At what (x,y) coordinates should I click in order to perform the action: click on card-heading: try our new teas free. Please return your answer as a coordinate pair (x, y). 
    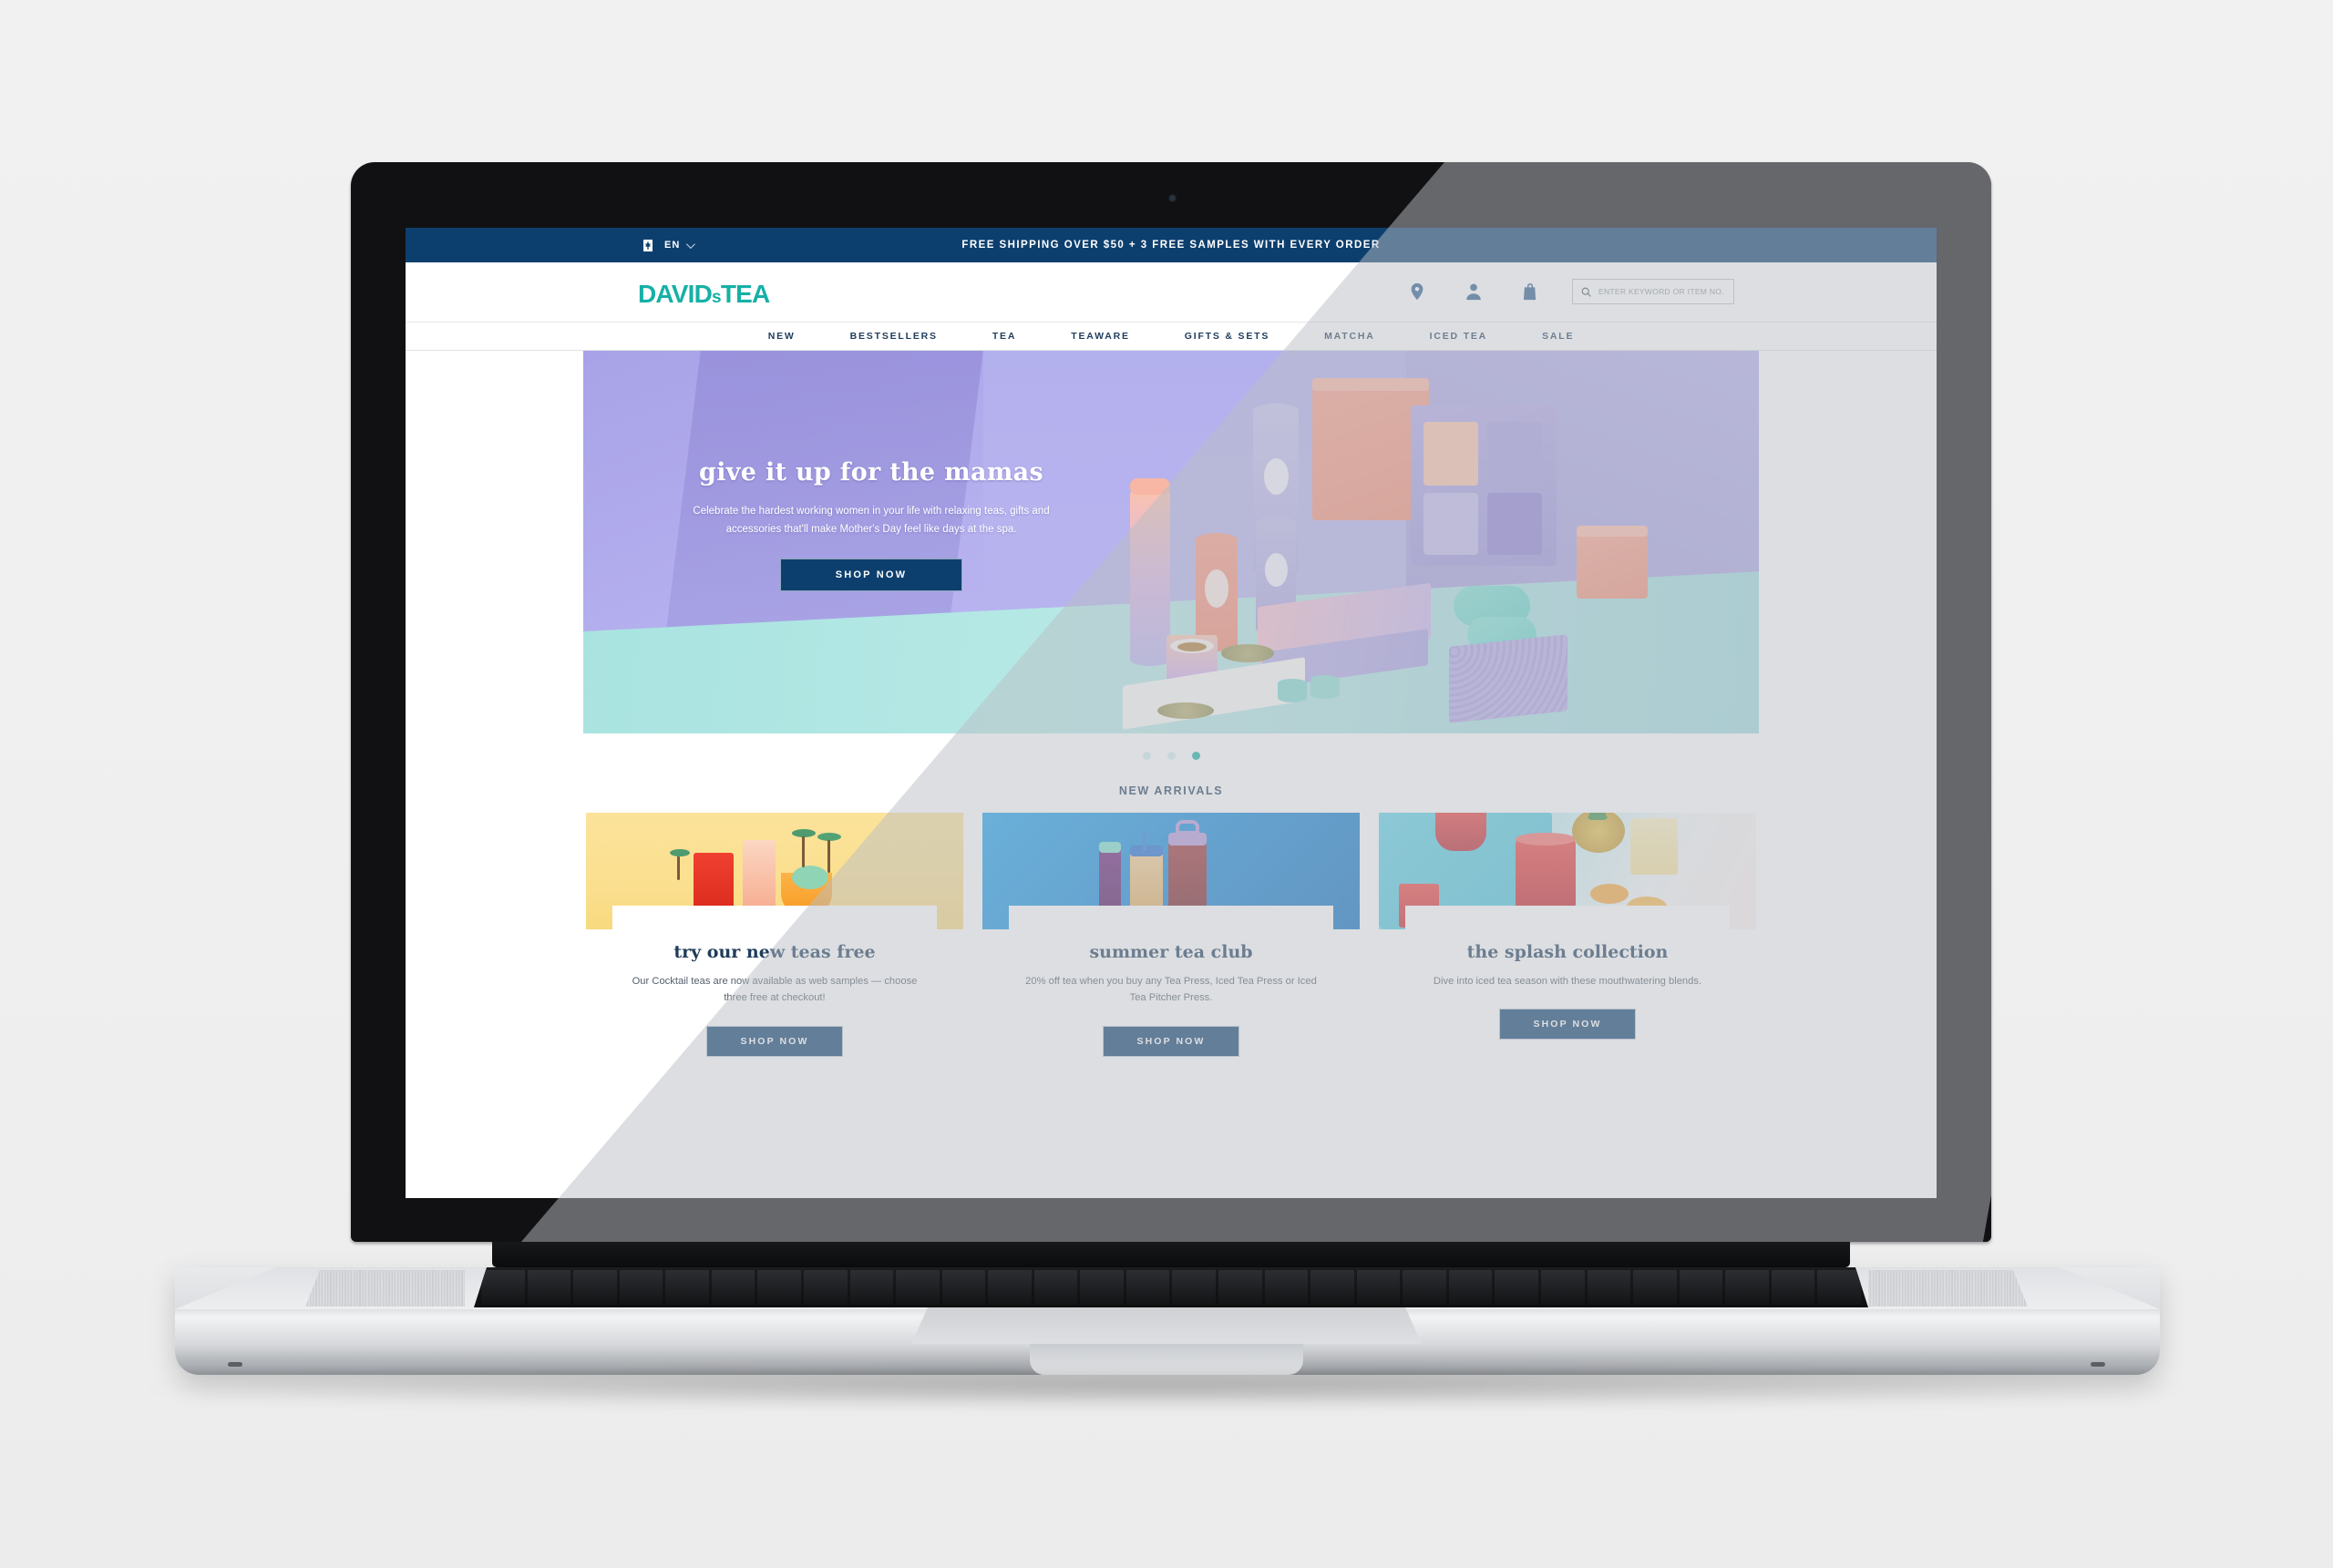
    Looking at the image, I should click on (774, 952).